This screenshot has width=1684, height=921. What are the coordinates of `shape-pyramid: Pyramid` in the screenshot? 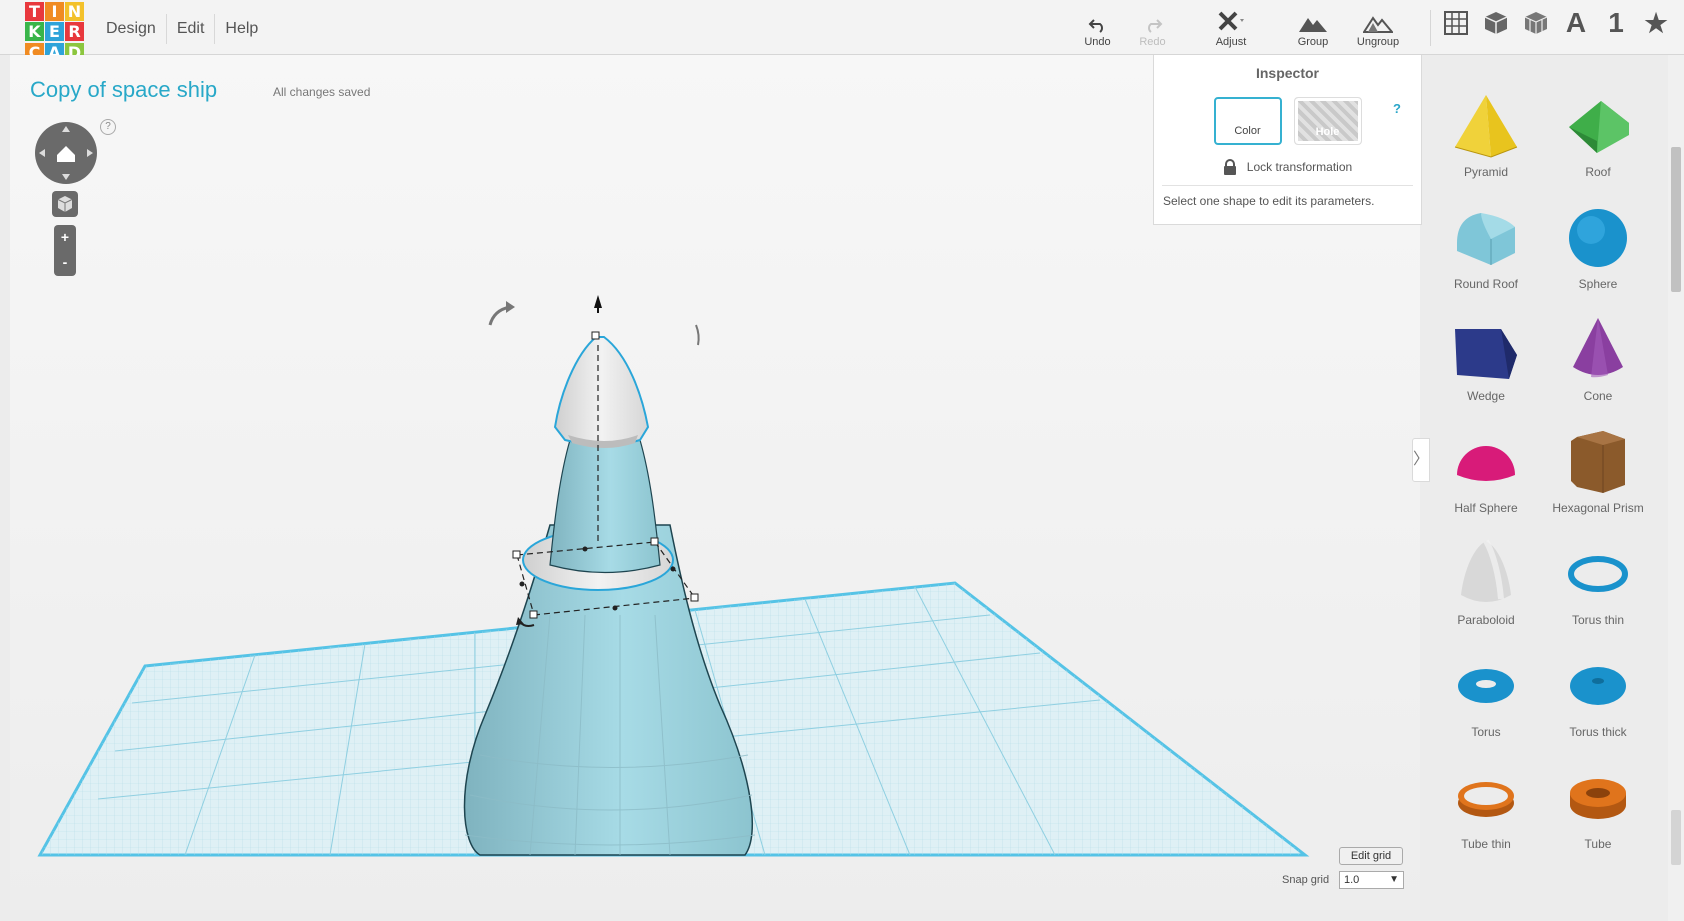 It's located at (1486, 140).